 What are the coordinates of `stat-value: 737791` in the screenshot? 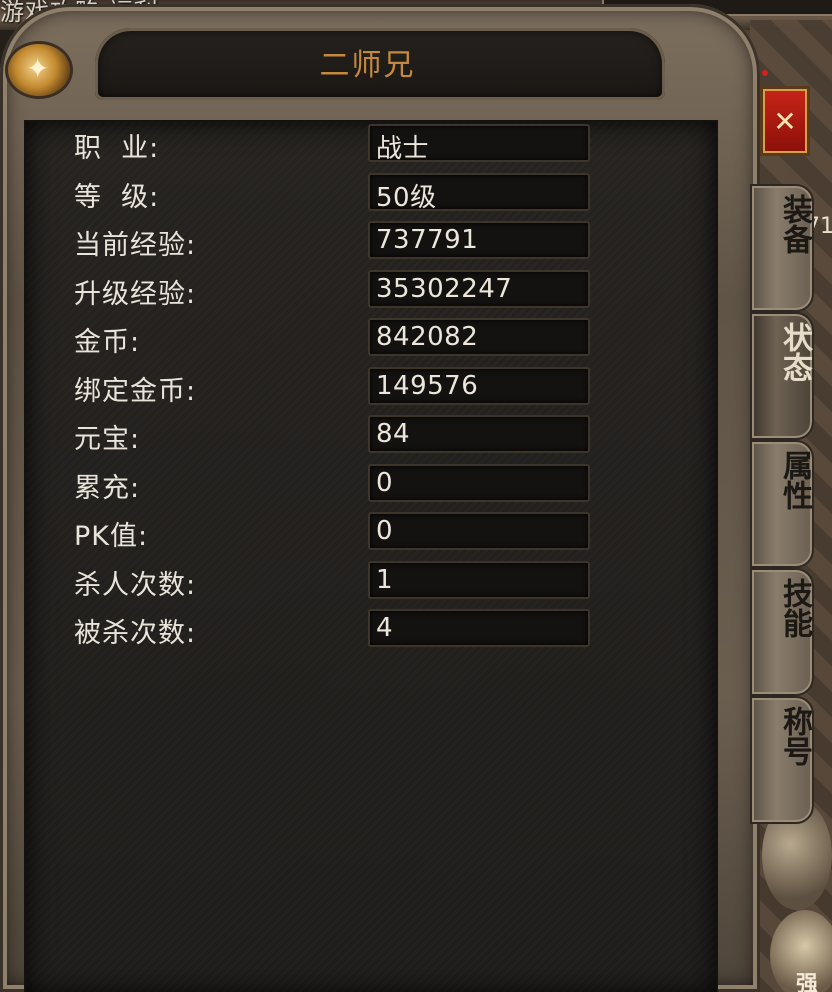 It's located at (427, 240).